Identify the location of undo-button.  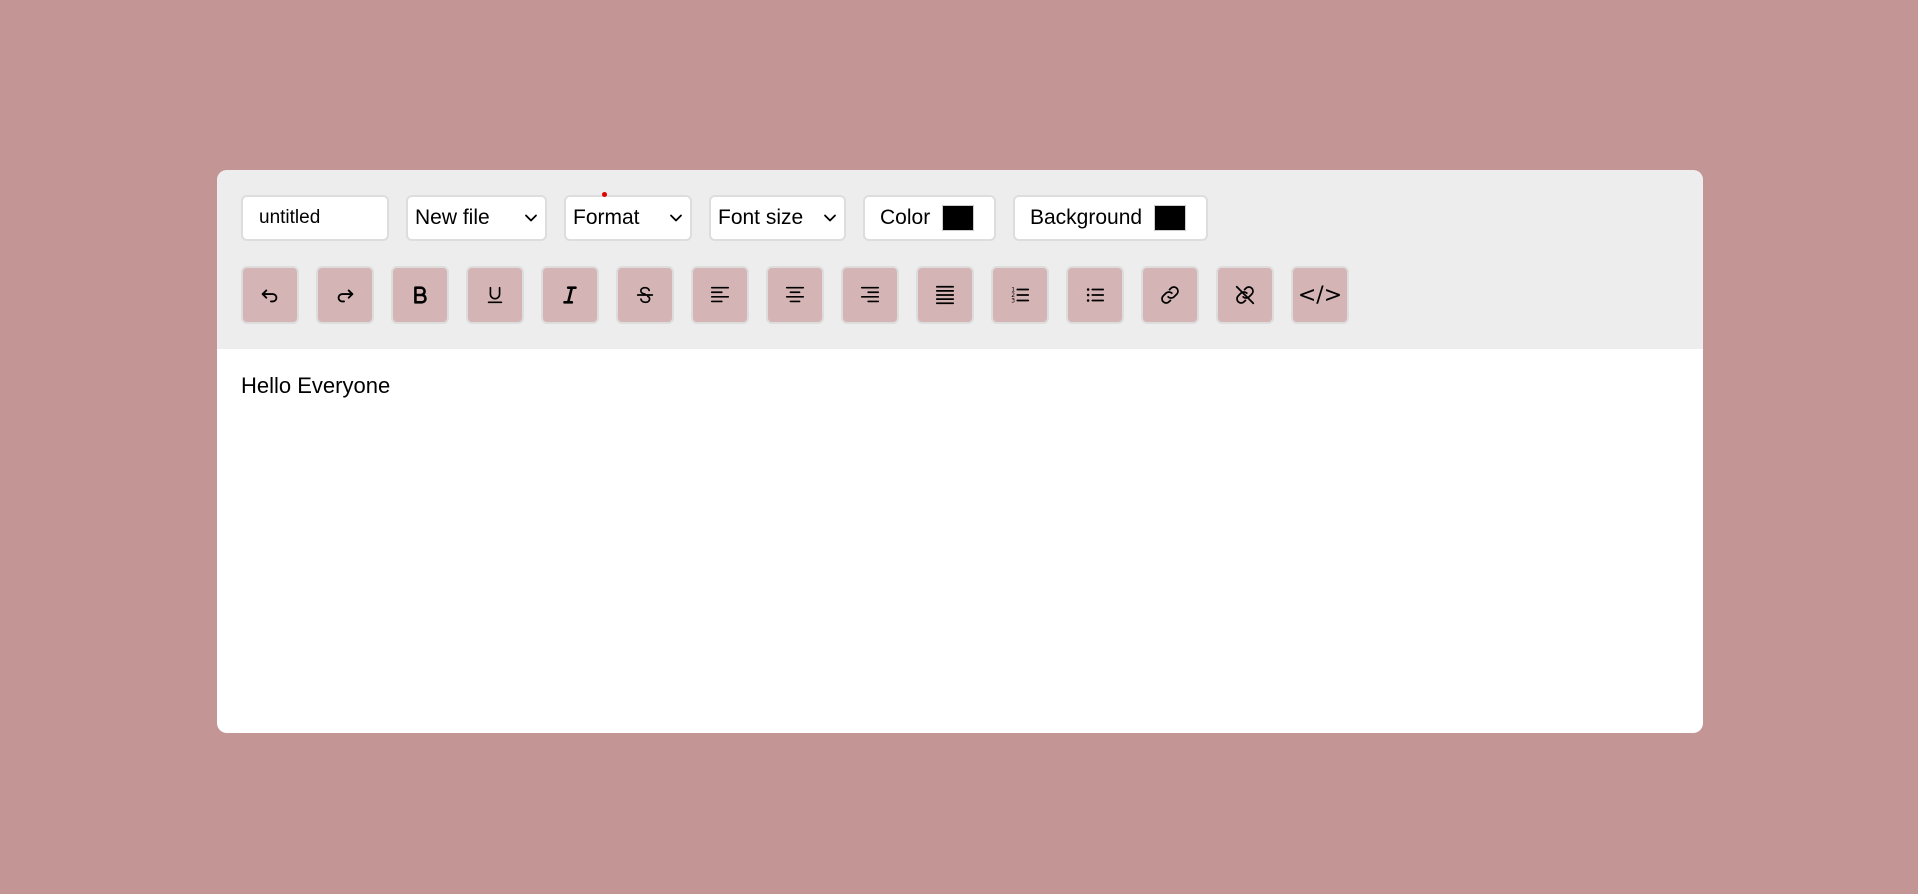
(270, 295).